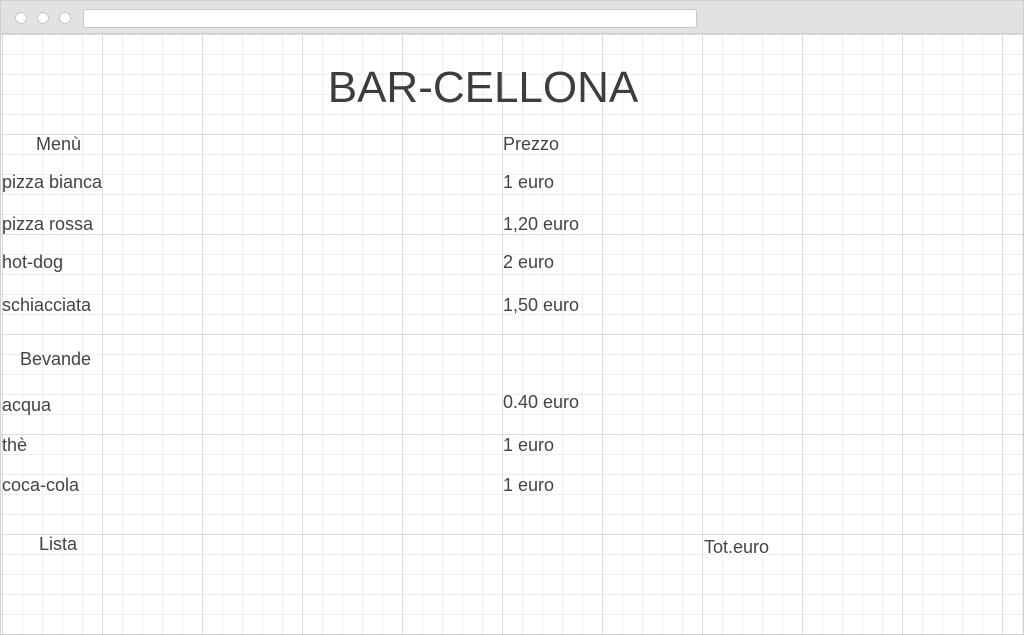  I want to click on menu-item-name: hot-dog, so click(33, 262).